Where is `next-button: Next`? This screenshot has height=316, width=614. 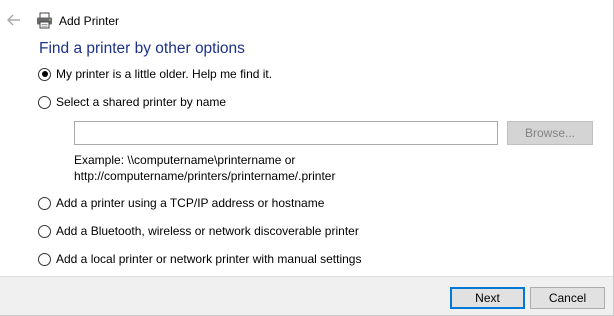 next-button: Next is located at coordinates (487, 298).